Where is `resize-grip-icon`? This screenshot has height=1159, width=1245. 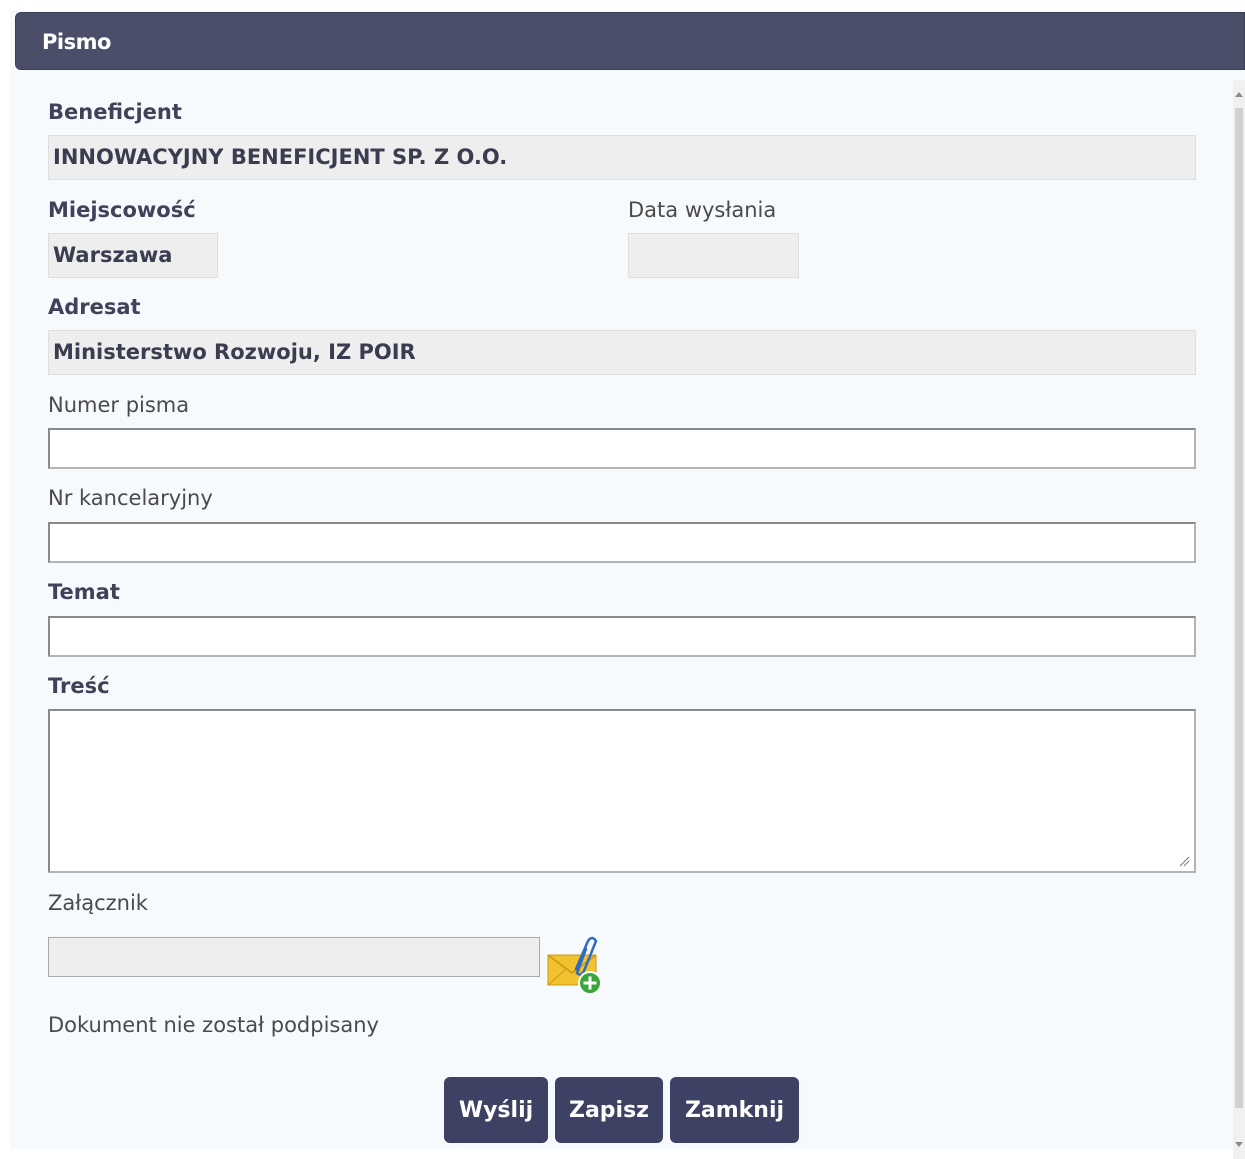
resize-grip-icon is located at coordinates (1184, 861).